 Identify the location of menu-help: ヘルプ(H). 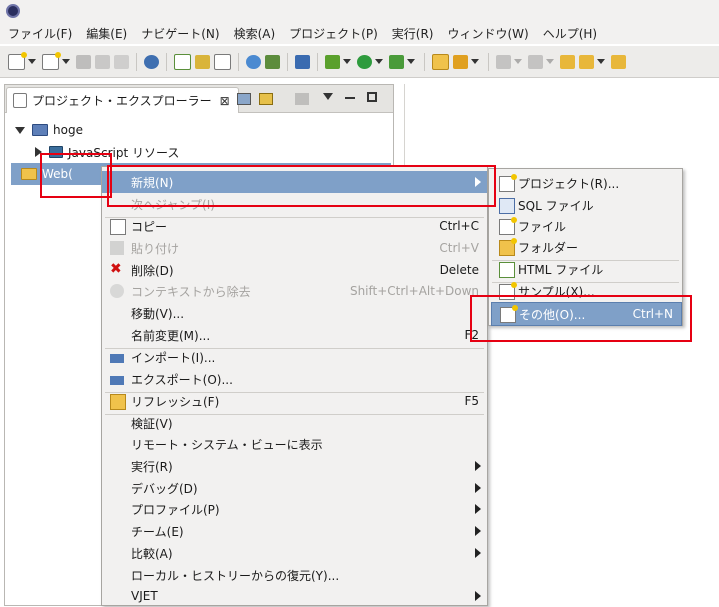
(570, 33).